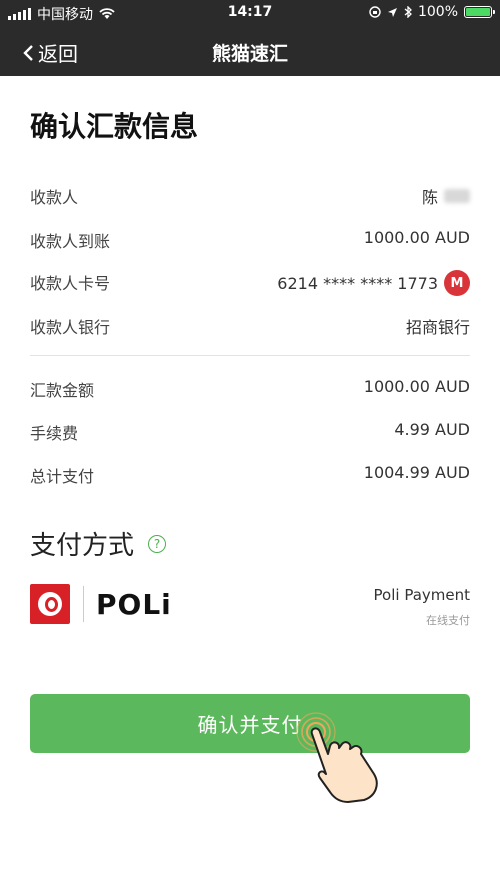  Describe the element at coordinates (250, 51) in the screenshot. I see `nav-bar: 返回 熊猫速汇` at that location.